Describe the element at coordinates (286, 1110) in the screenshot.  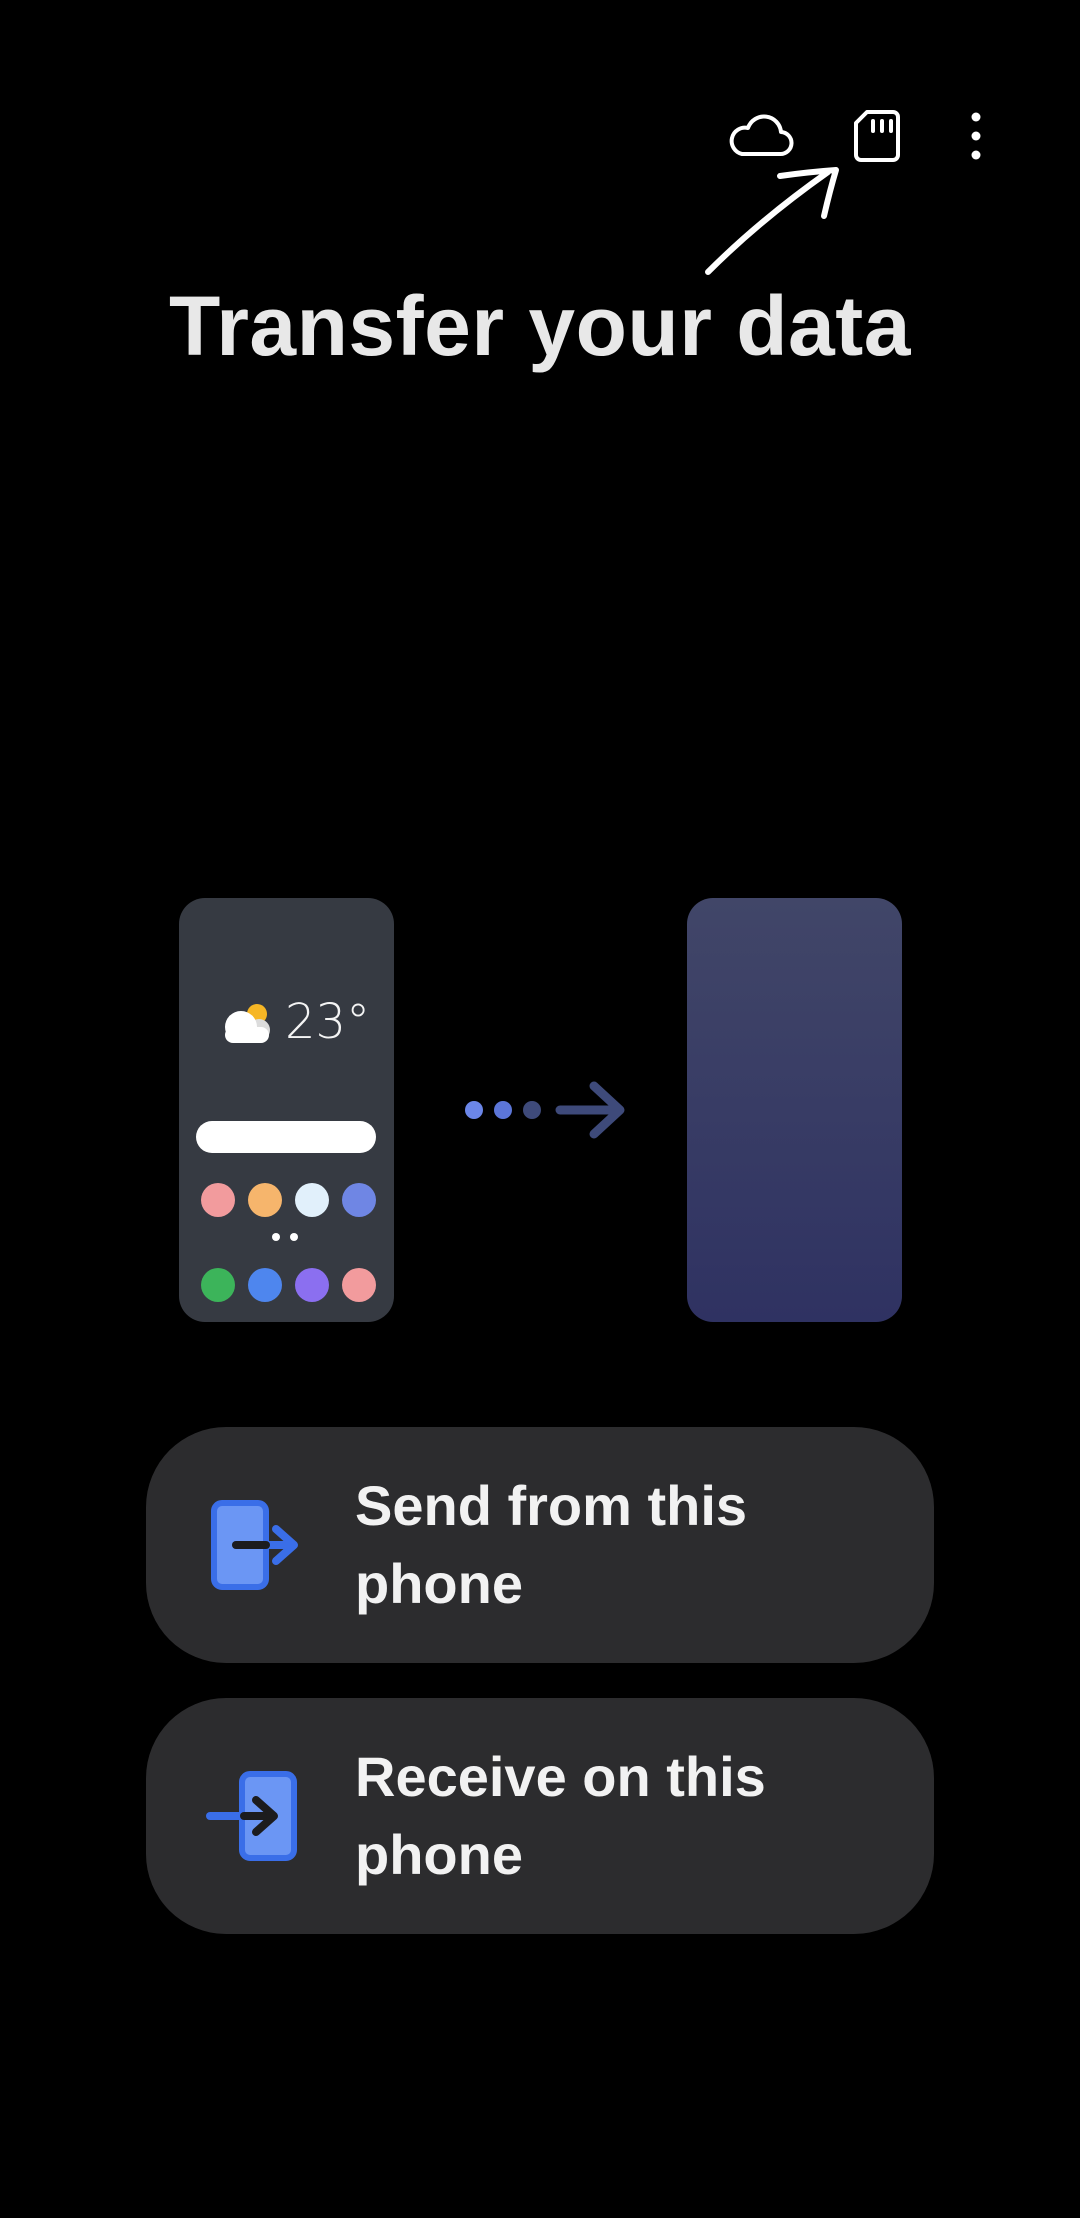
I see `old-phone-illustration: 23°` at that location.